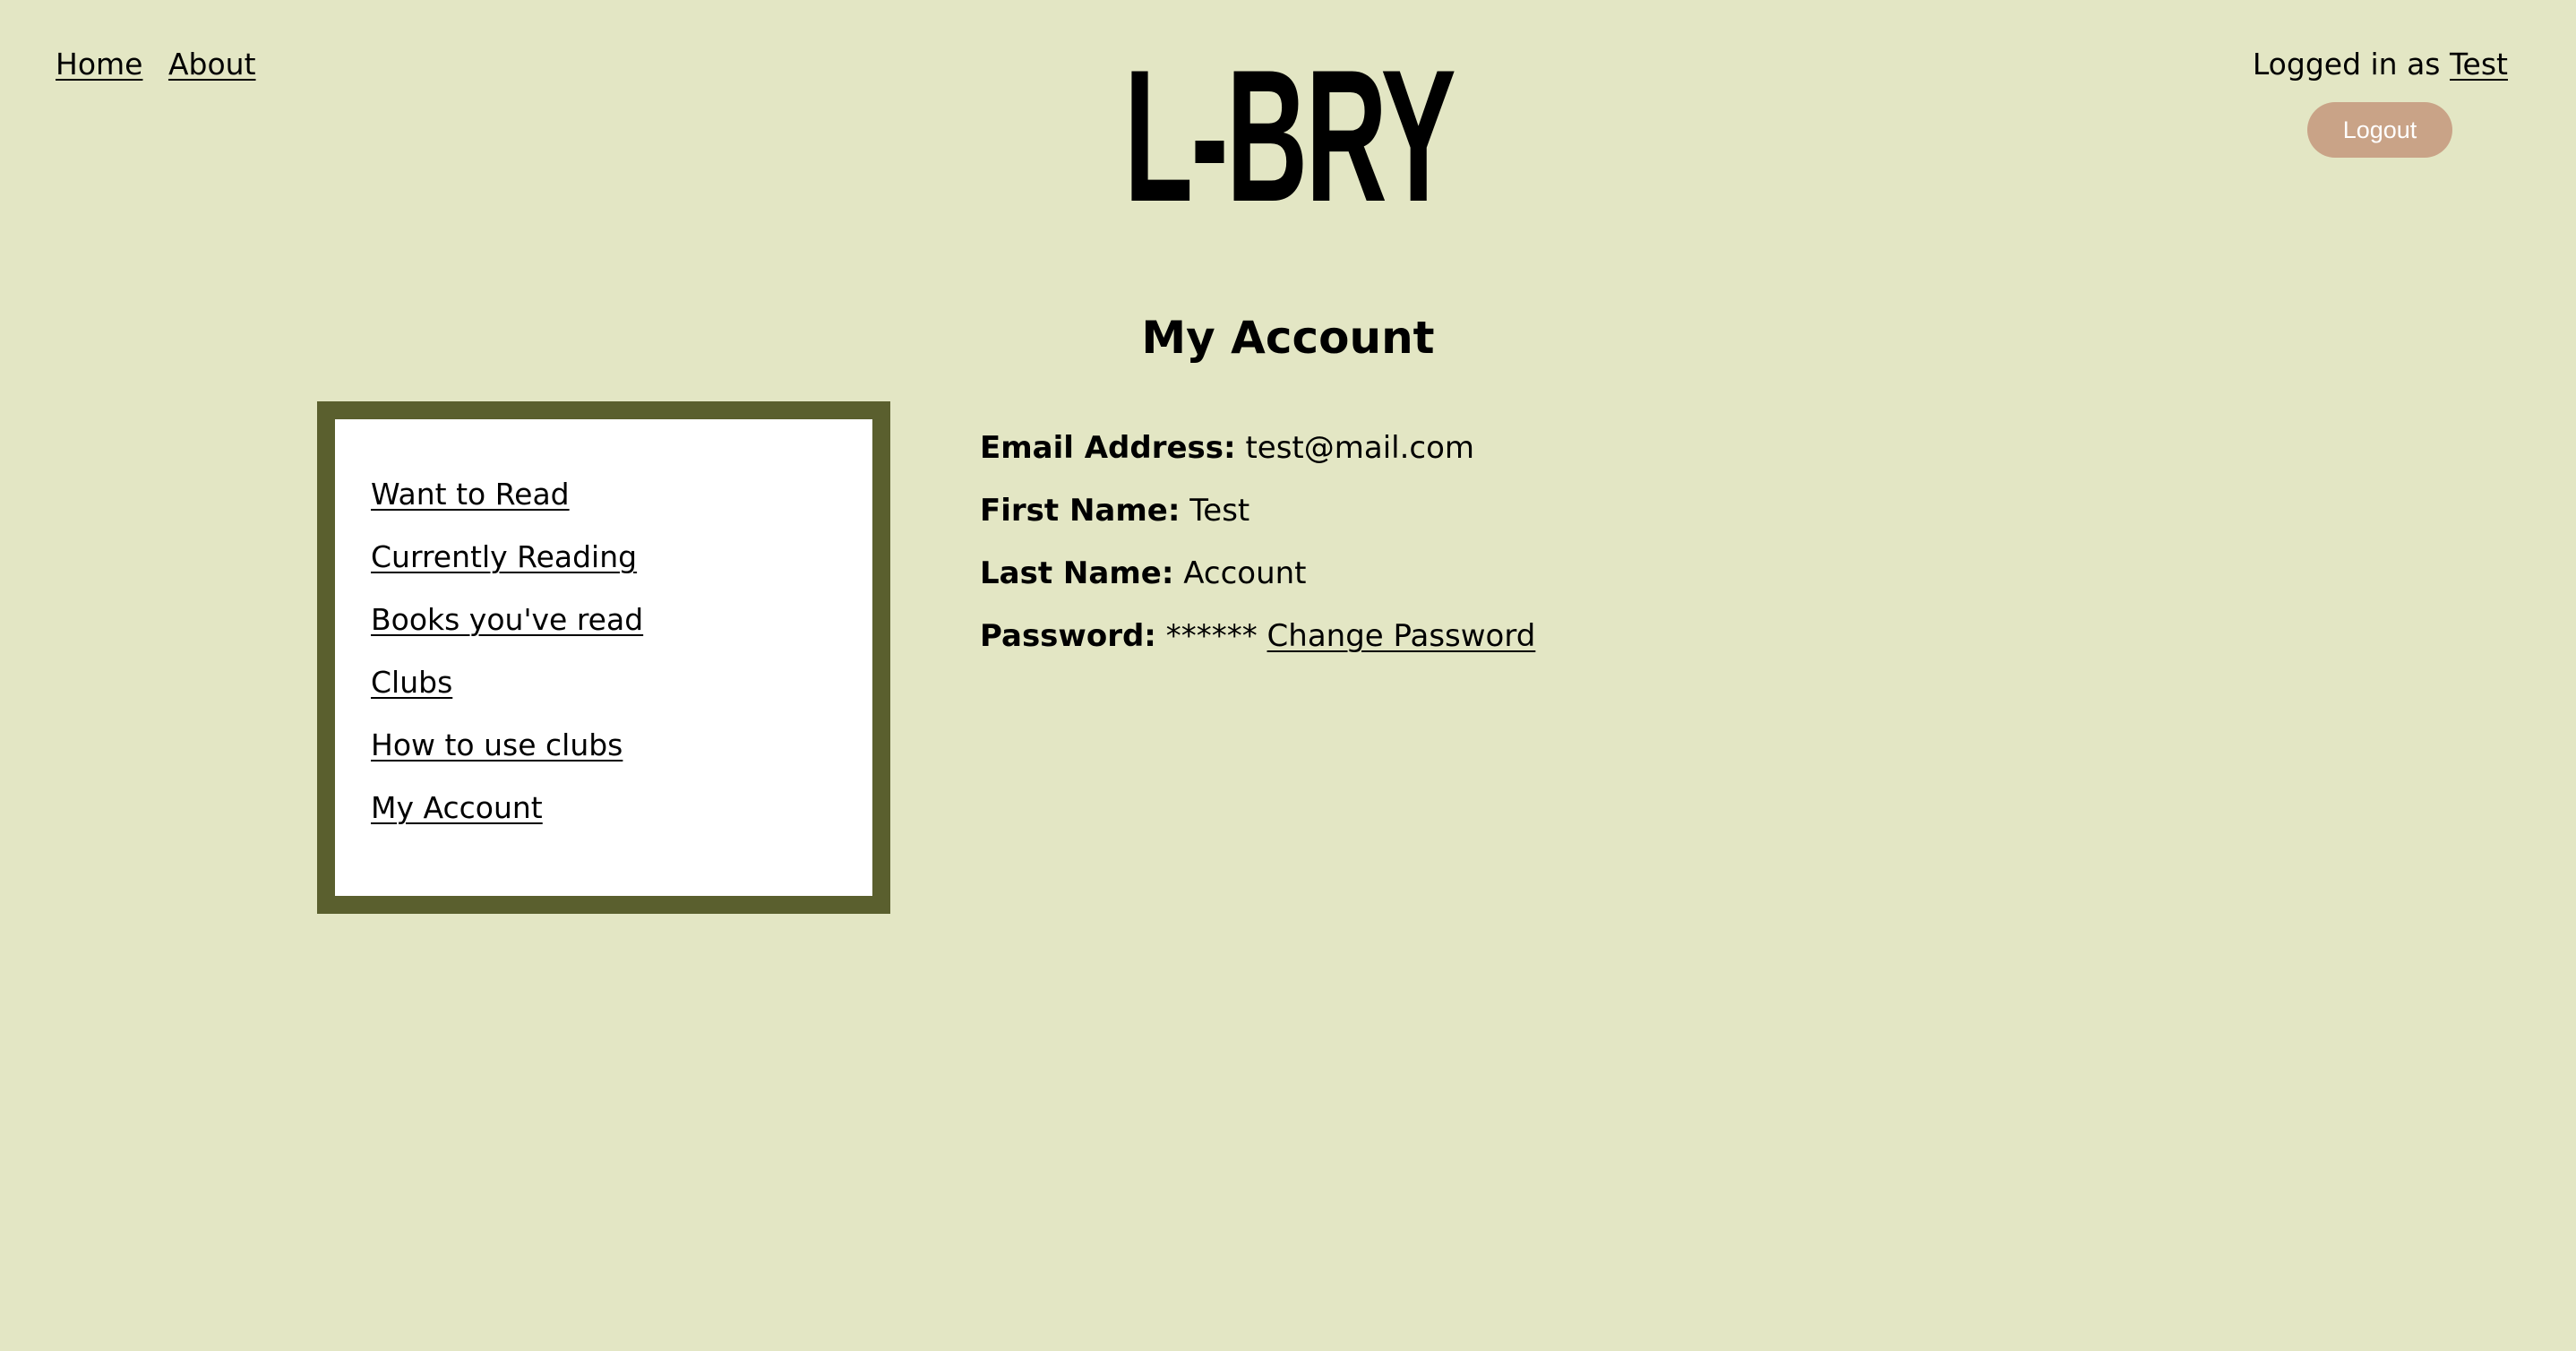 This screenshot has width=2576, height=1351. What do you see at coordinates (1245, 573) in the screenshot?
I see `last-name-value: Account` at bounding box center [1245, 573].